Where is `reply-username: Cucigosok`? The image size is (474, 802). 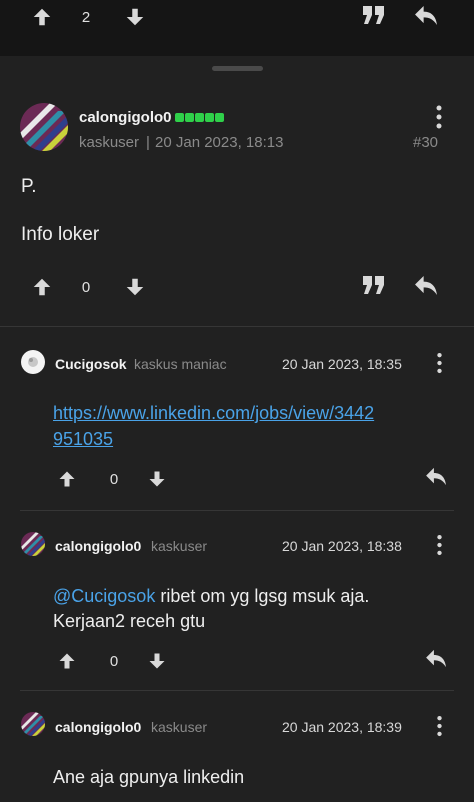
reply-username: Cucigosok is located at coordinates (91, 364).